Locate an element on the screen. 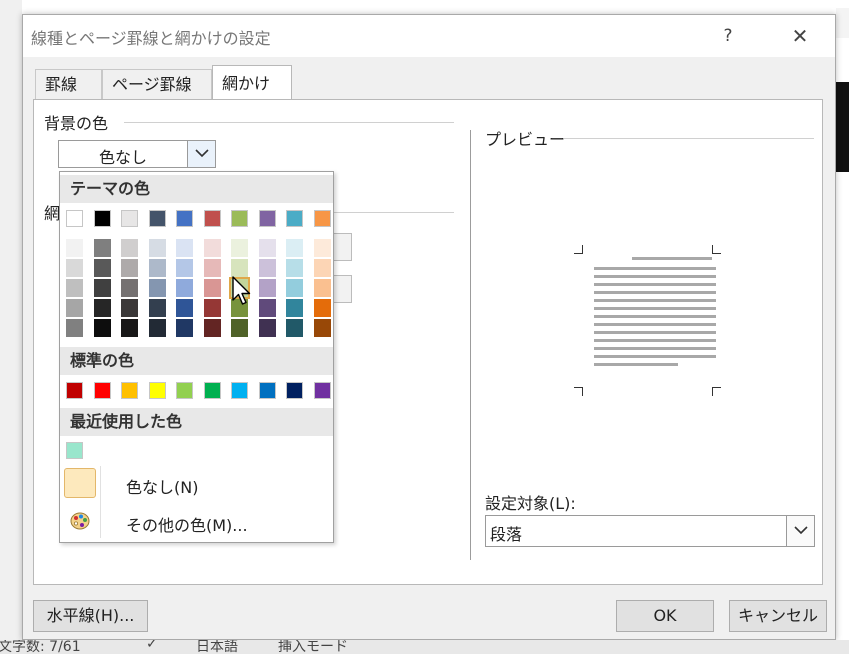  insert-mode-status: 挿入モード is located at coordinates (313, 647).